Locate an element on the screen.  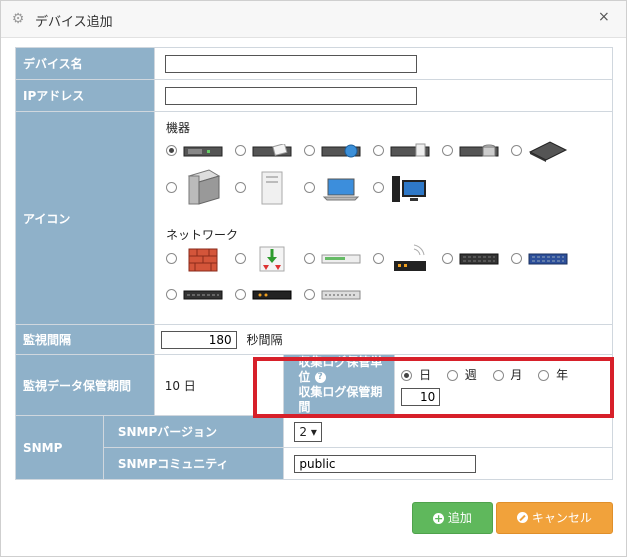
icon-label: アイコン is located at coordinates (85, 218).